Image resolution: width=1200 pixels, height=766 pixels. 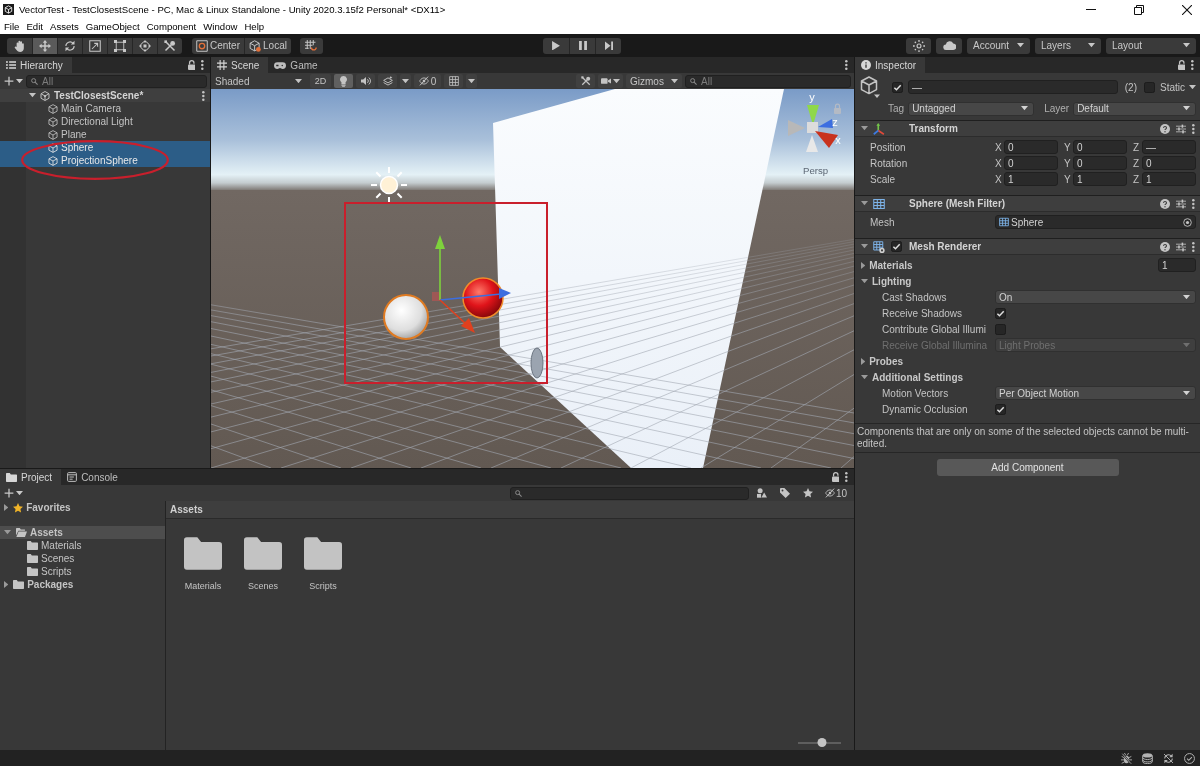 I want to click on projection-label: Persp, so click(x=816, y=170).